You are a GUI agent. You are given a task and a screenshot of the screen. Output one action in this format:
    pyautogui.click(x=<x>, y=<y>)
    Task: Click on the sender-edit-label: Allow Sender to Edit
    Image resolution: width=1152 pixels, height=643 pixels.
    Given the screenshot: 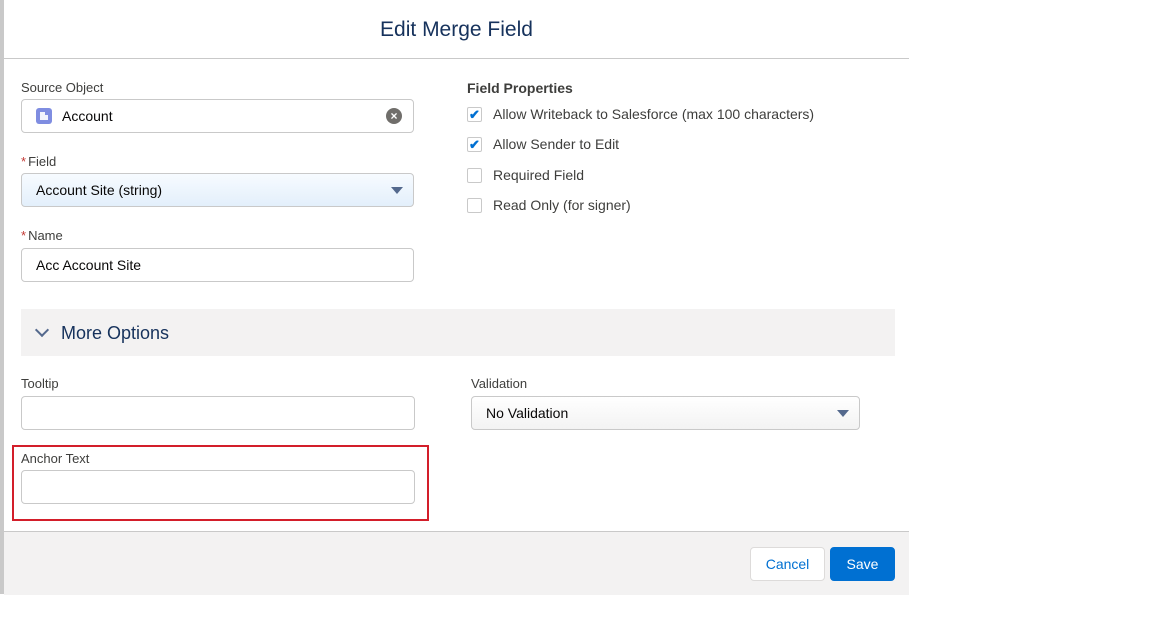 What is the action you would take?
    pyautogui.click(x=556, y=144)
    